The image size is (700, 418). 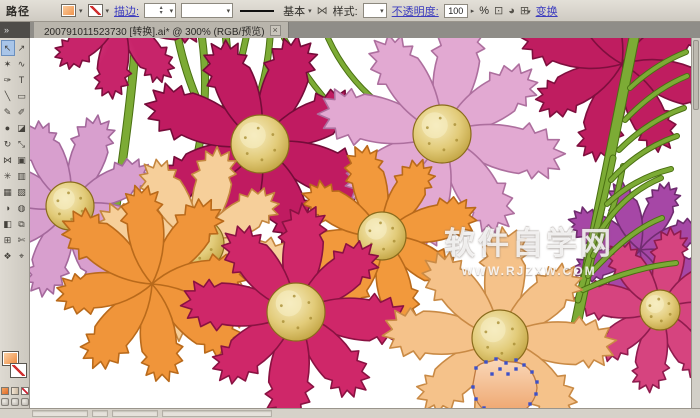 I want to click on brush-basic-dropdown-icon: ▾, so click(x=310, y=11).